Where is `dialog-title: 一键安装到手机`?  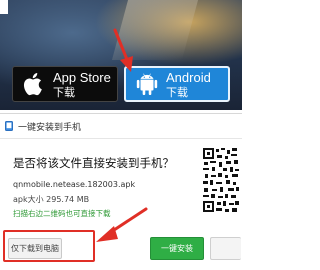 dialog-title: 一键安装到手机 is located at coordinates (50, 127).